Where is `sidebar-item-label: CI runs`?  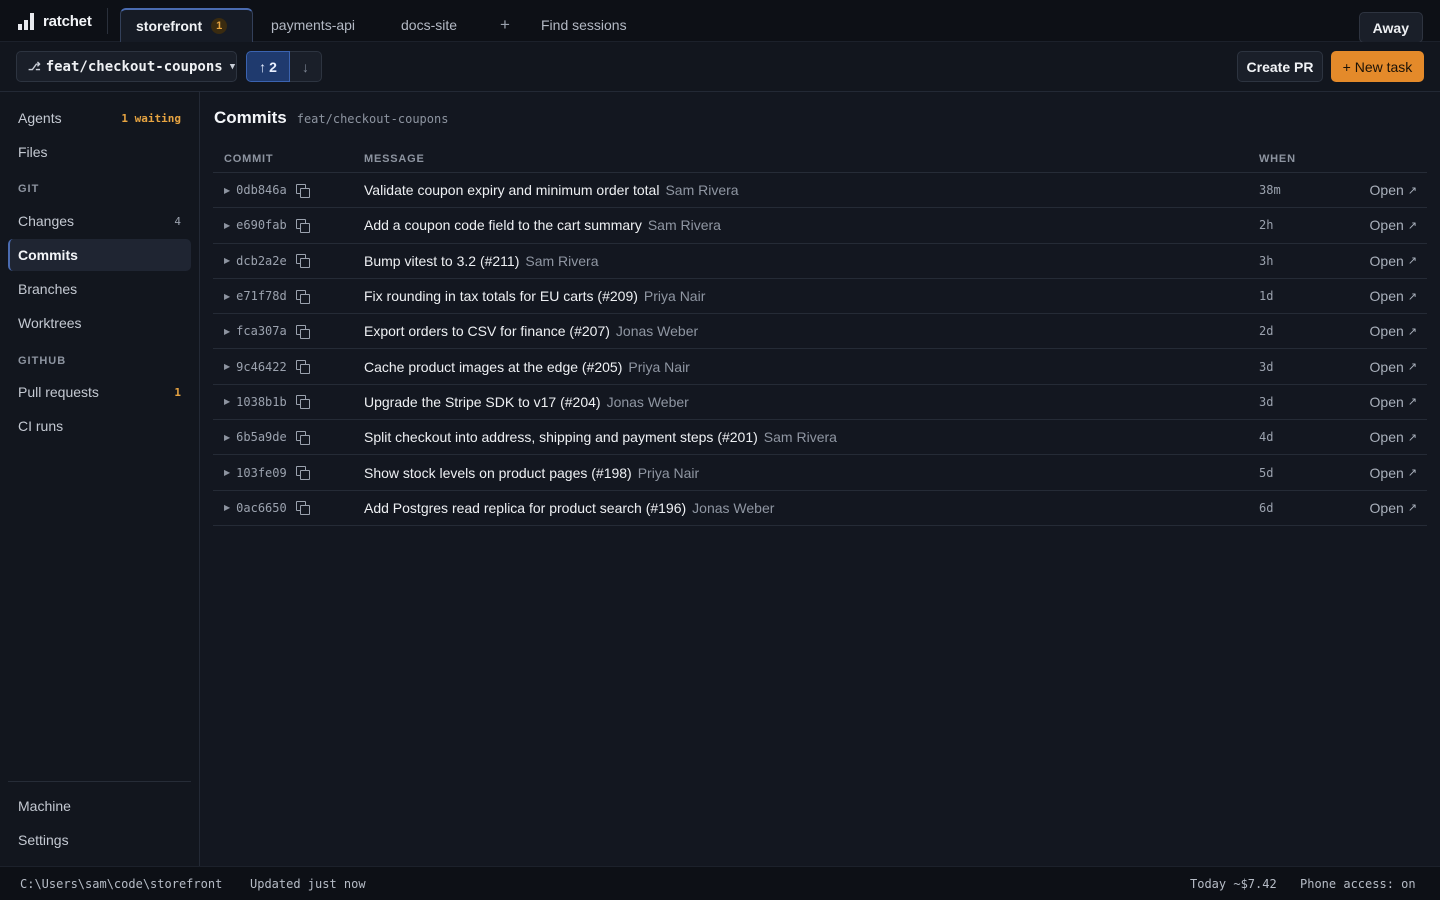
sidebar-item-label: CI runs is located at coordinates (41, 426).